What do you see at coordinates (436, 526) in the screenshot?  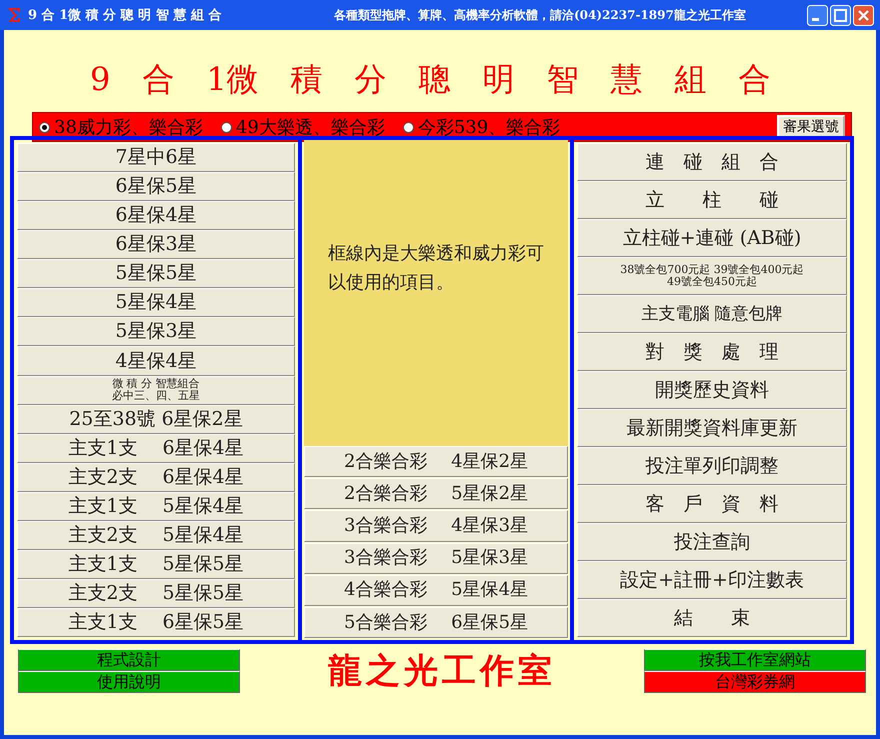 I see `menu-button: 3合樂合彩 4星保3星` at bounding box center [436, 526].